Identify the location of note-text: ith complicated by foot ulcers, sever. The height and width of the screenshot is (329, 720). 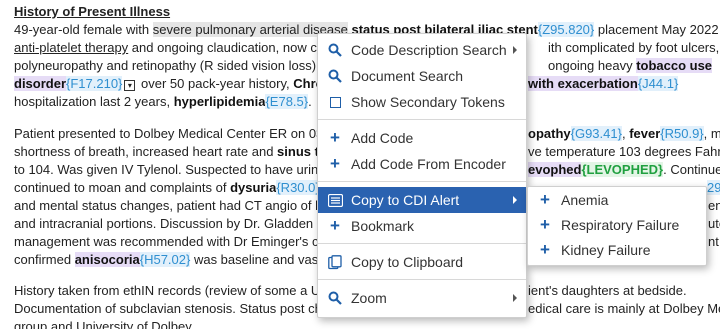
(634, 47).